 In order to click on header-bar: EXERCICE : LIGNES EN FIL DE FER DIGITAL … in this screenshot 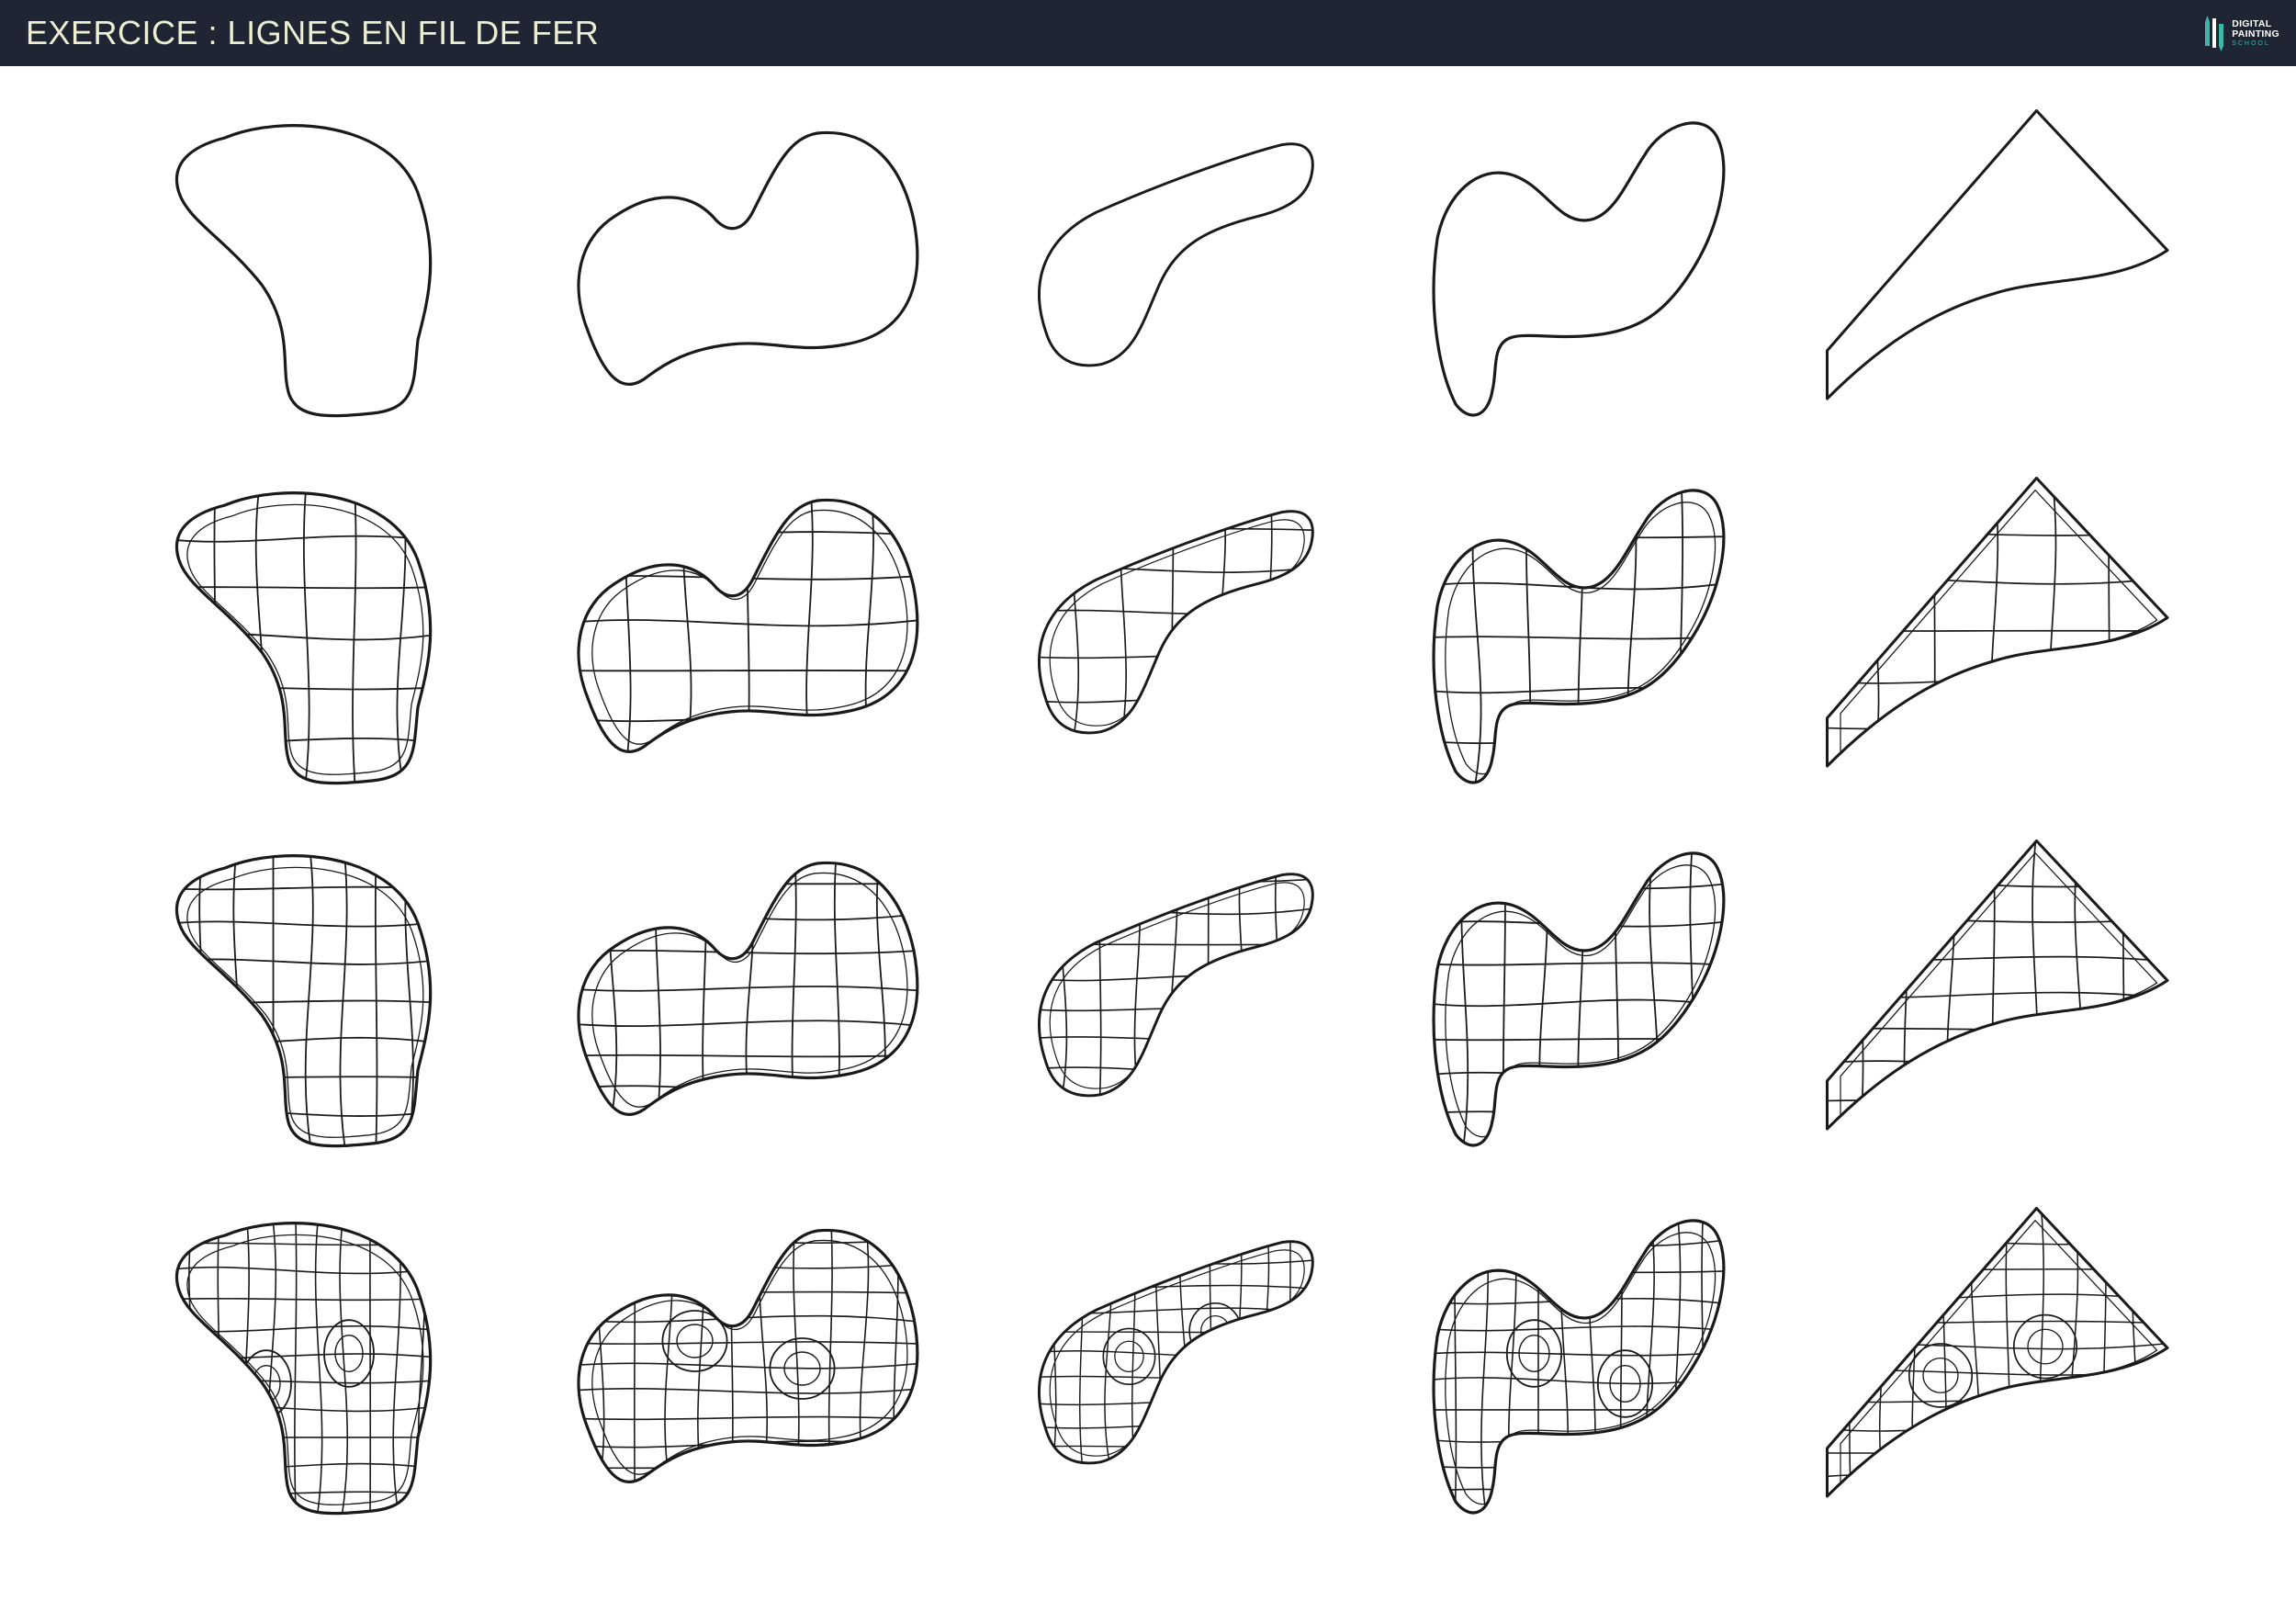, I will do `click(1148, 33)`.